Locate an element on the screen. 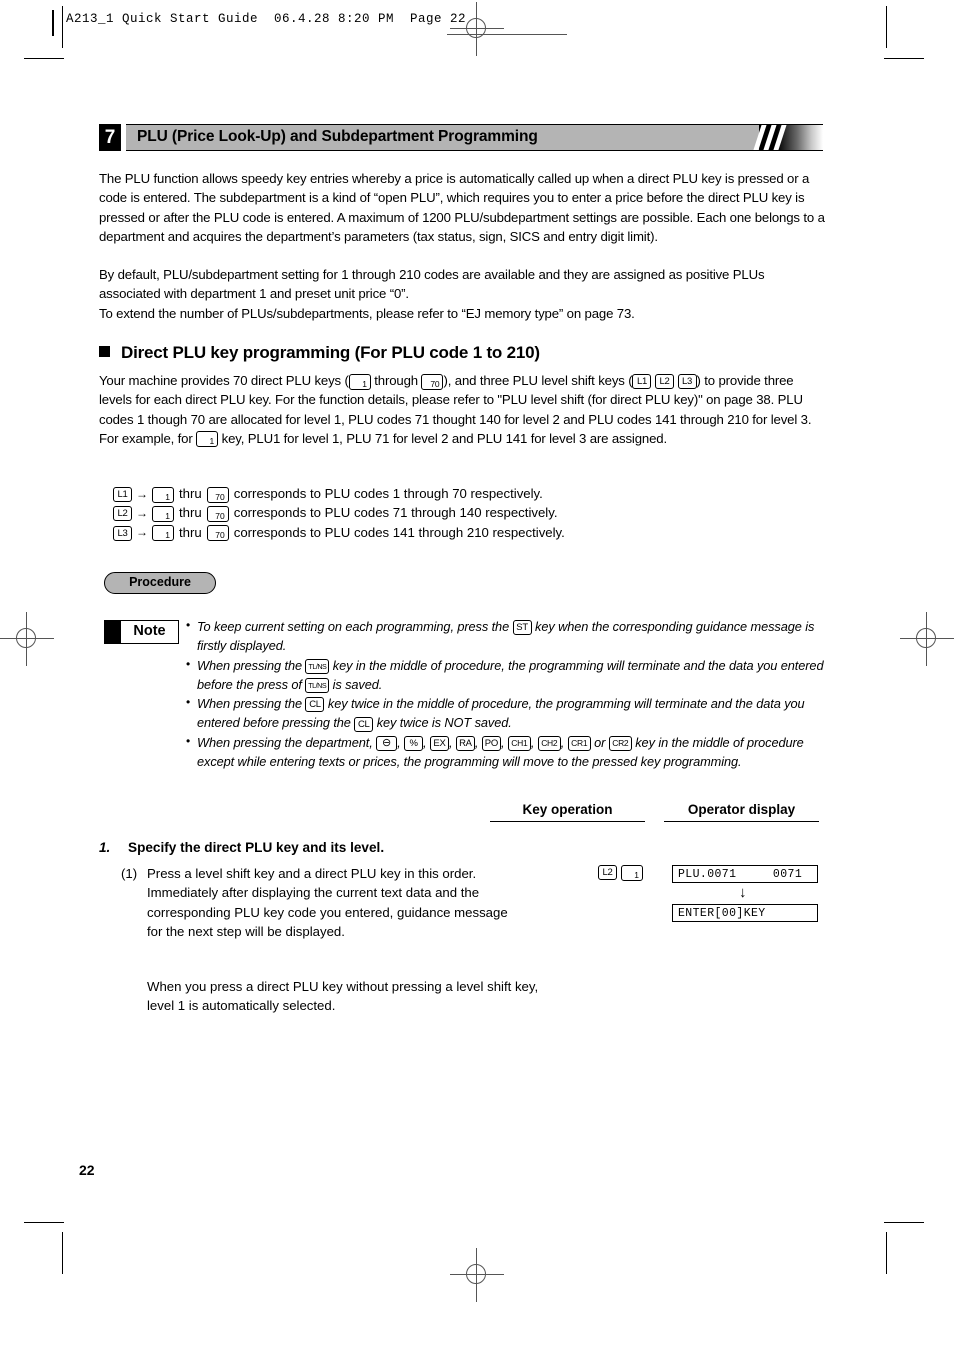 This screenshot has height=1351, width=954. note-or: or is located at coordinates (599, 742).